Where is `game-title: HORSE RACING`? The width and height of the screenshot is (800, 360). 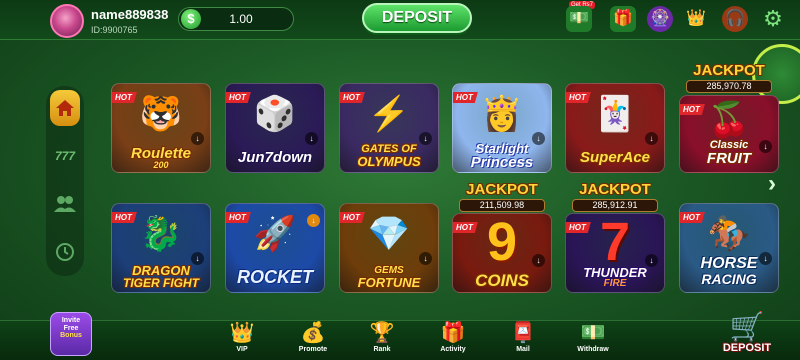
game-title: HORSE RACING is located at coordinates (729, 271).